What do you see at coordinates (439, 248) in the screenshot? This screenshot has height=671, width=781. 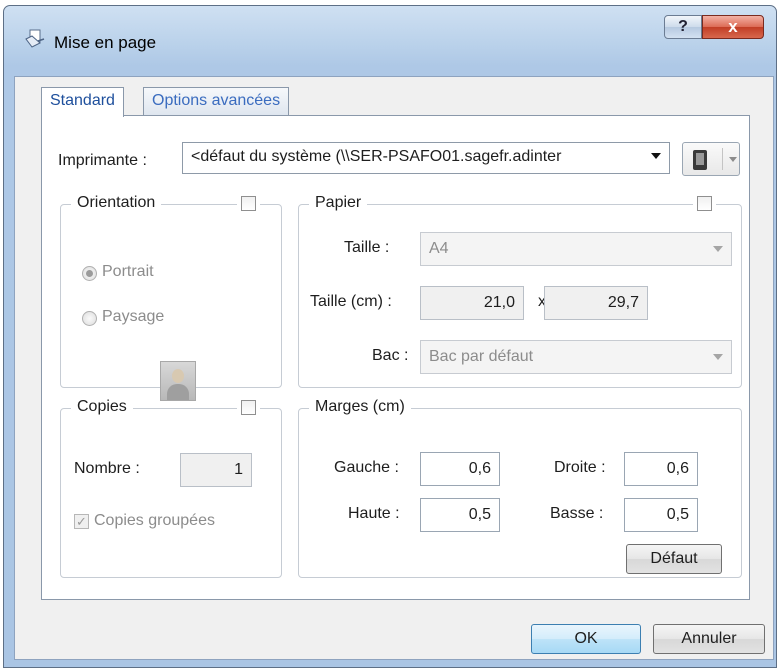 I see `taille-select-value: A4` at bounding box center [439, 248].